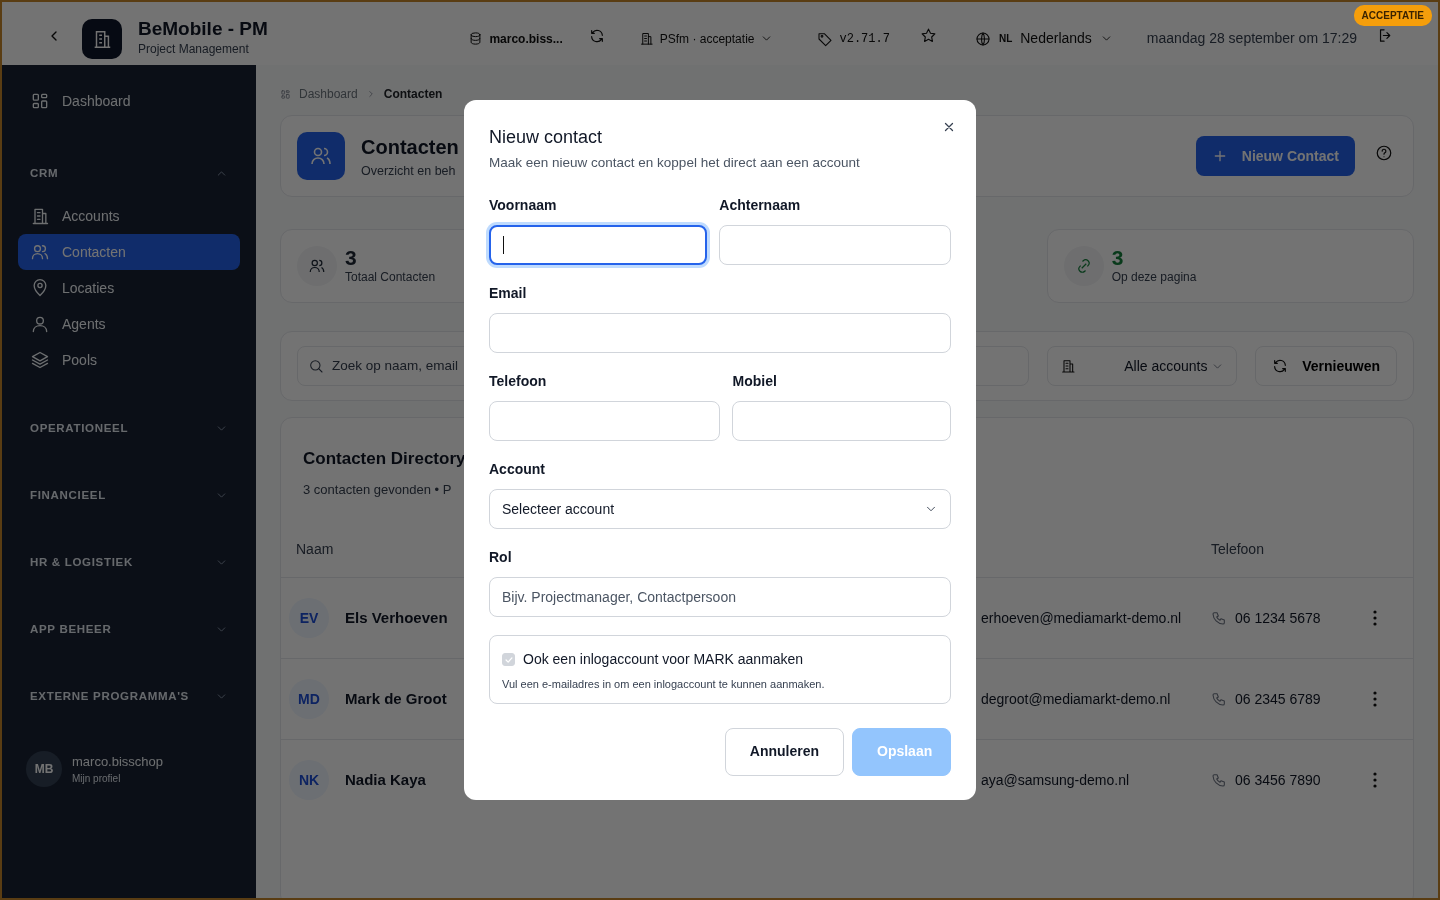  I want to click on database-icon, so click(476, 38).